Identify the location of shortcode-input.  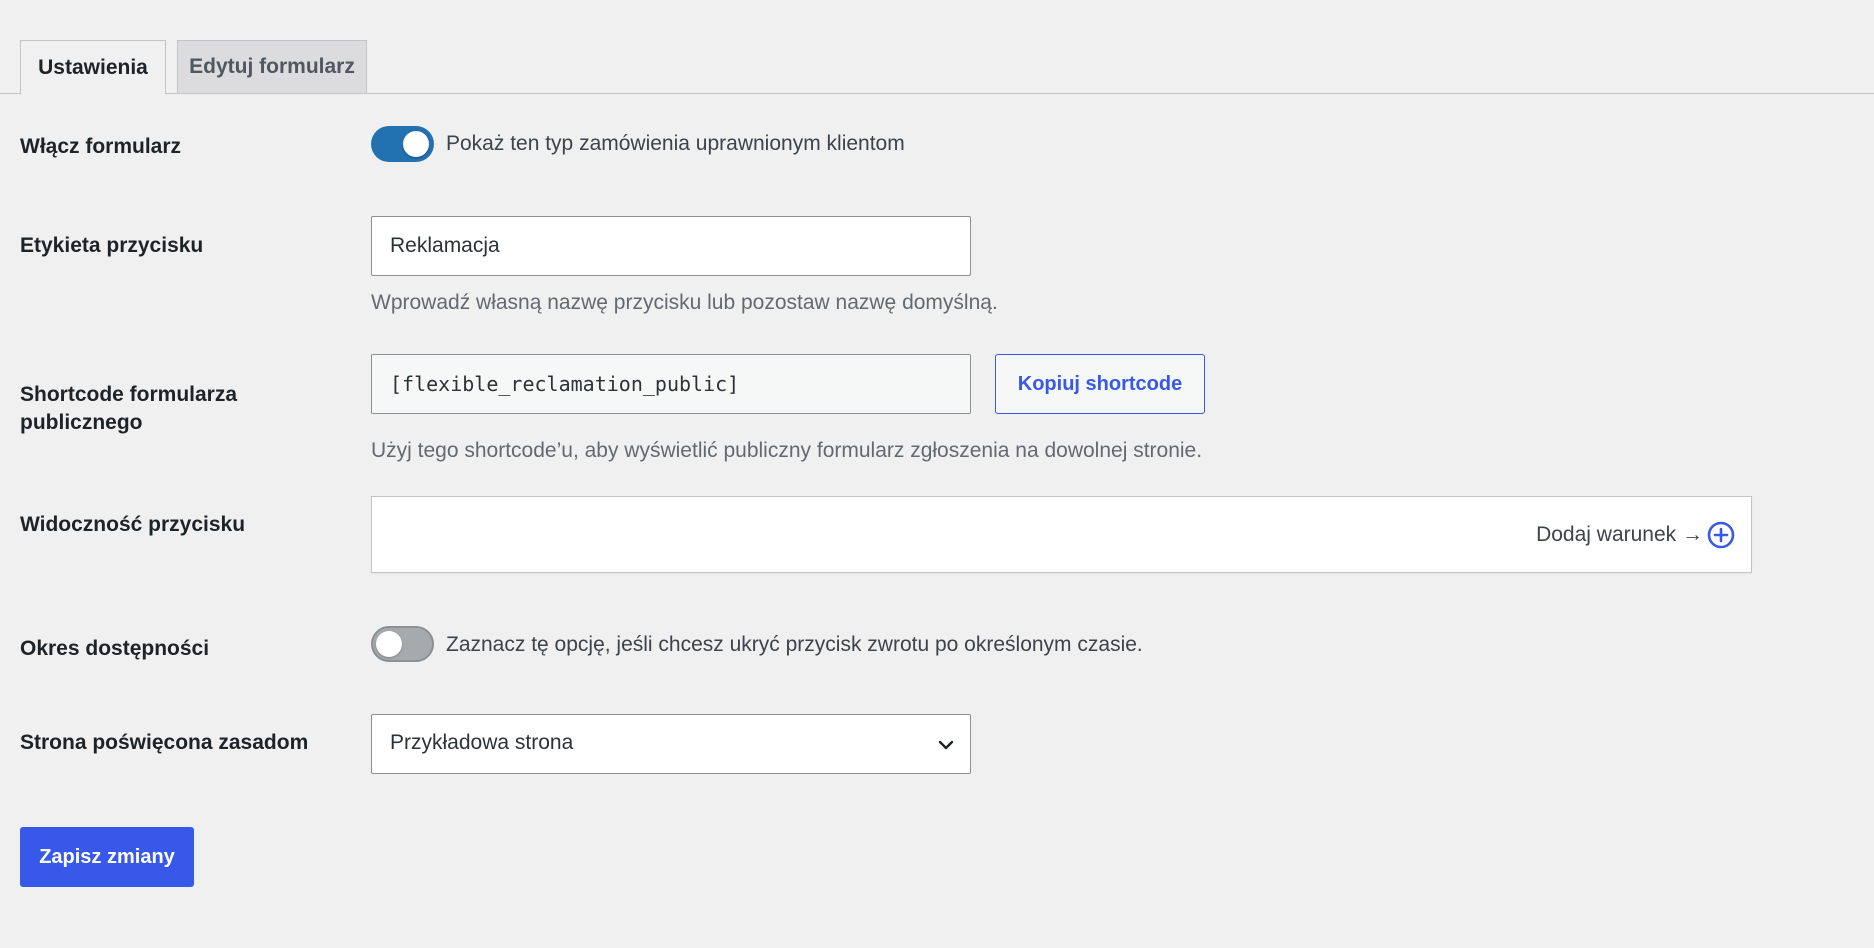
(671, 384).